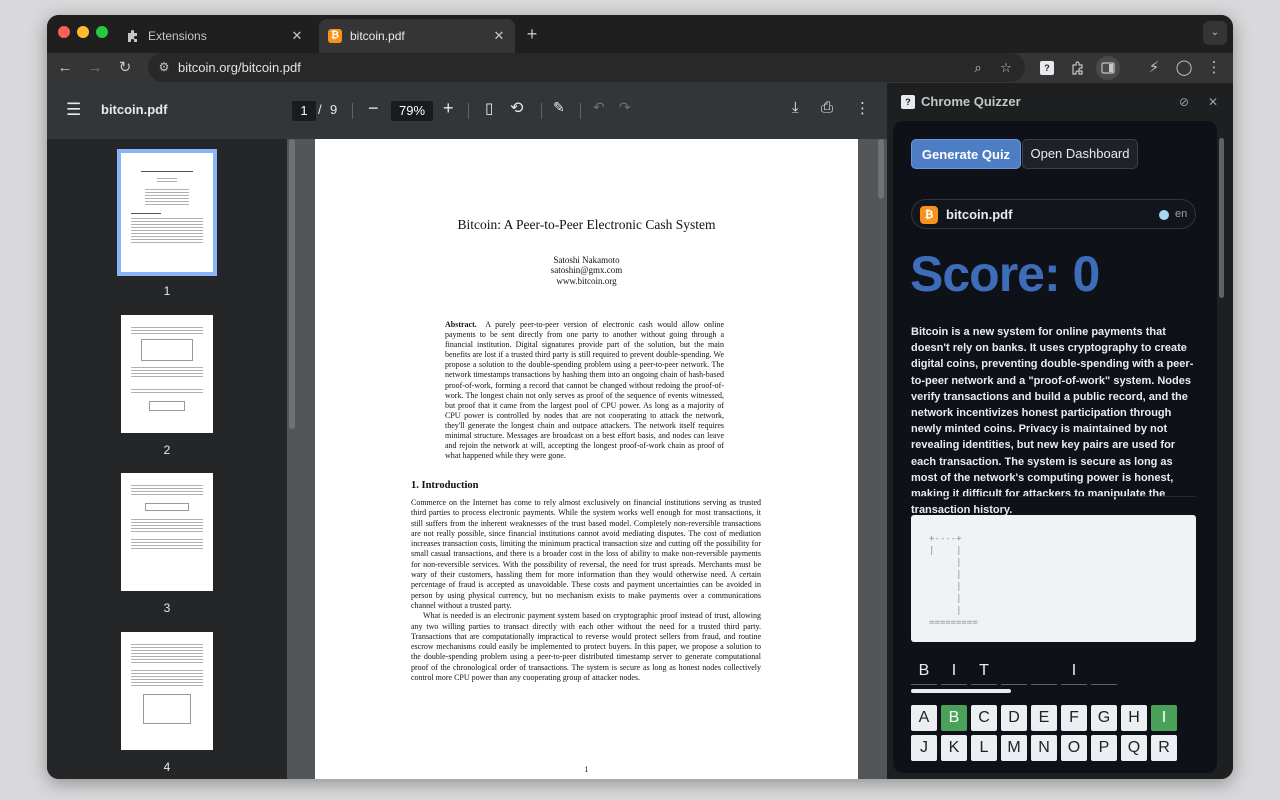  What do you see at coordinates (448, 108) in the screenshot?
I see `zoom-in-icon: +` at bounding box center [448, 108].